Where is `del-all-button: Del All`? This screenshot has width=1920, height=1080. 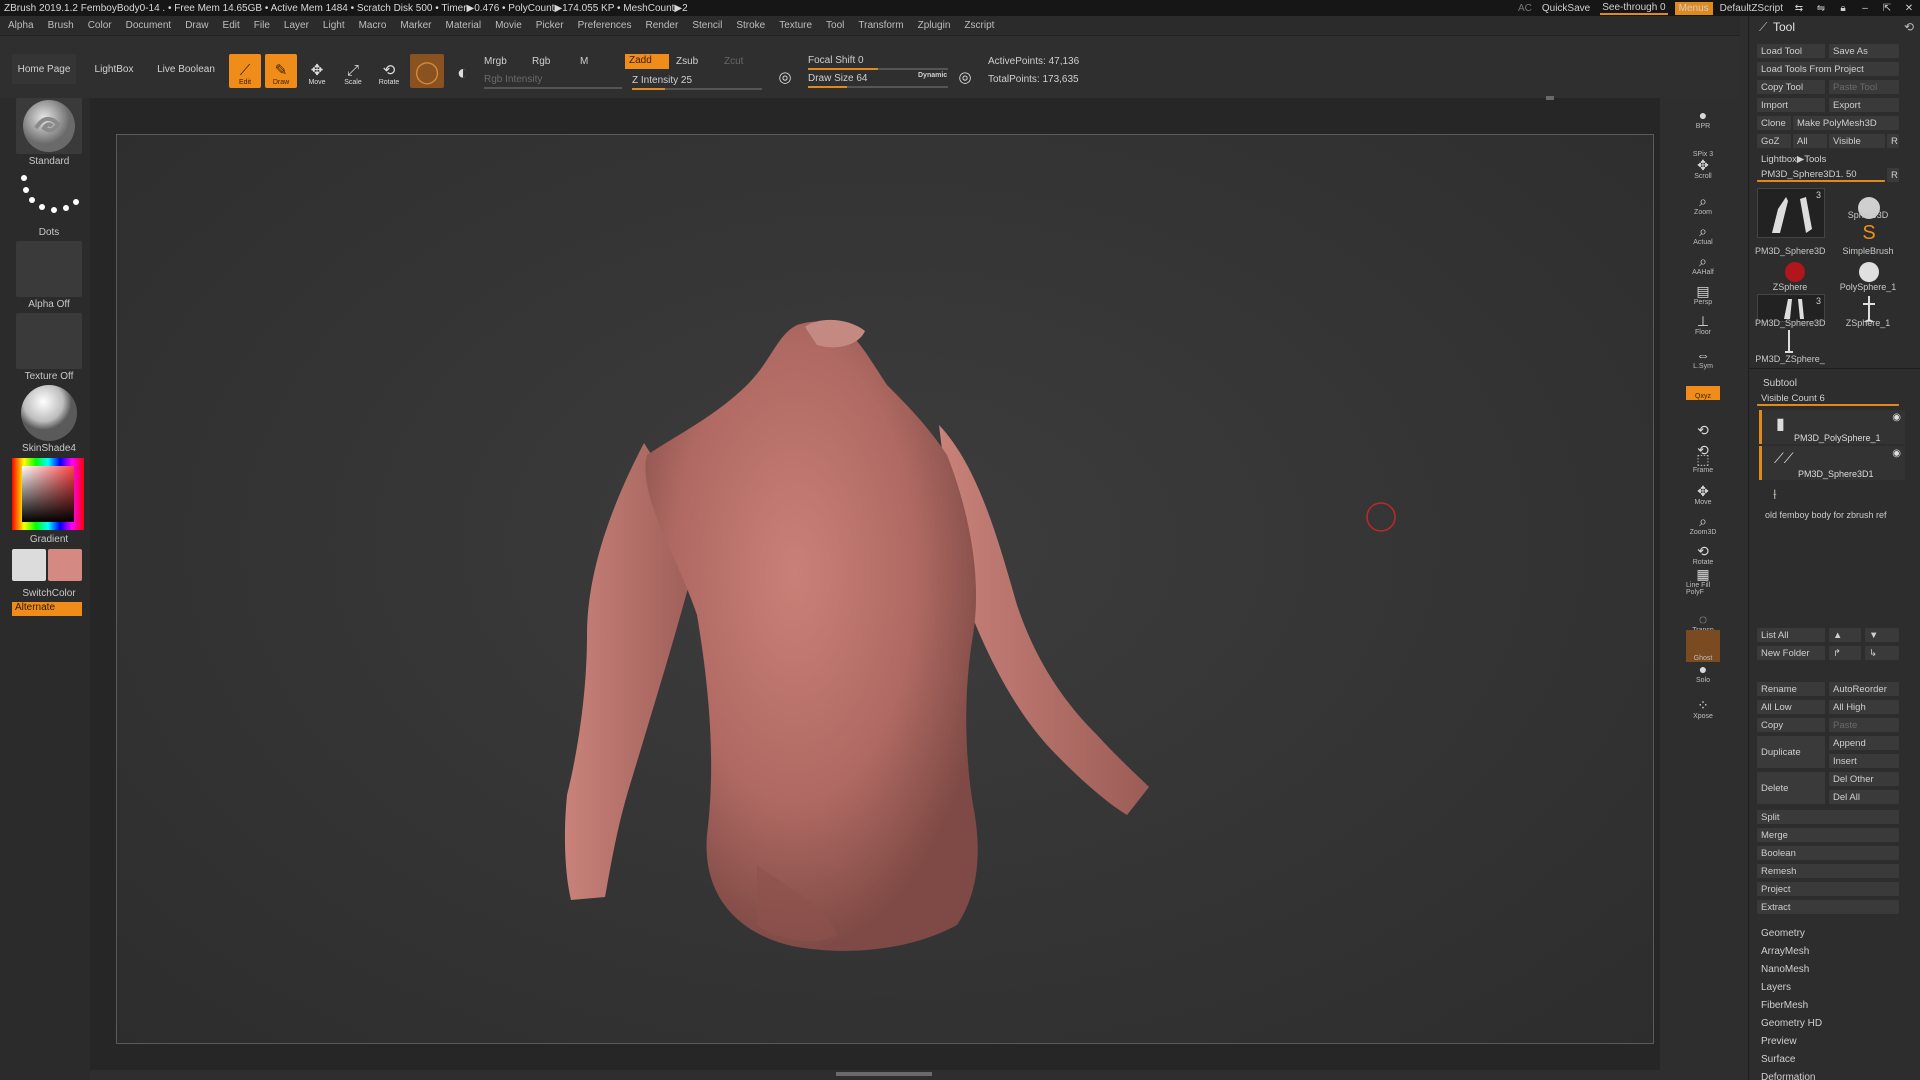 del-all-button: Del All is located at coordinates (1864, 797).